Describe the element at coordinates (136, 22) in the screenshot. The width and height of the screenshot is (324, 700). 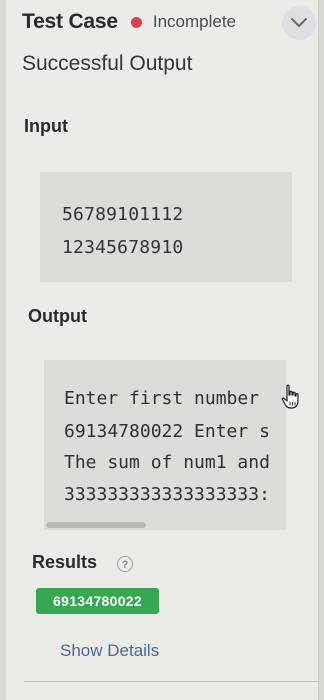
I see `status-dot` at that location.